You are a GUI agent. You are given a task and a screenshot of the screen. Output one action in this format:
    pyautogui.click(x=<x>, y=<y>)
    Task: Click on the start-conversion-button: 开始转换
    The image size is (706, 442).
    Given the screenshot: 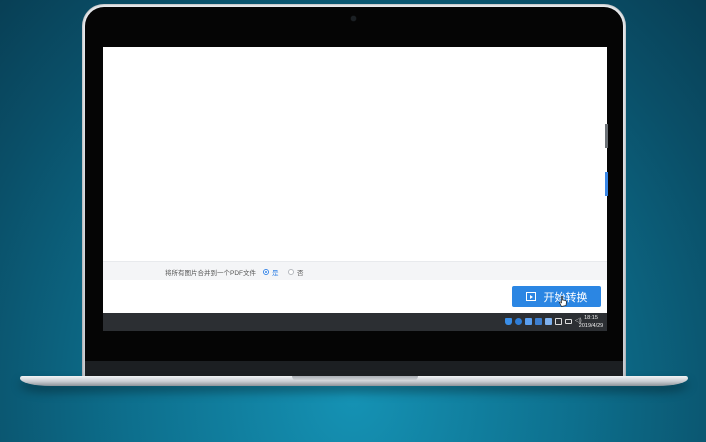 What is the action you would take?
    pyautogui.click(x=556, y=296)
    